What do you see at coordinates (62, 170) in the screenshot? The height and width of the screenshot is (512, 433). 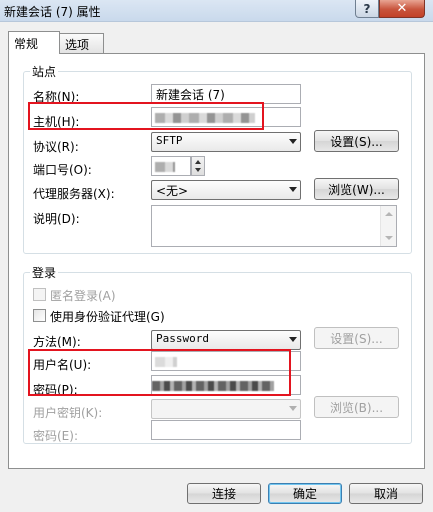 I see `port-label: 端口号(O):` at bounding box center [62, 170].